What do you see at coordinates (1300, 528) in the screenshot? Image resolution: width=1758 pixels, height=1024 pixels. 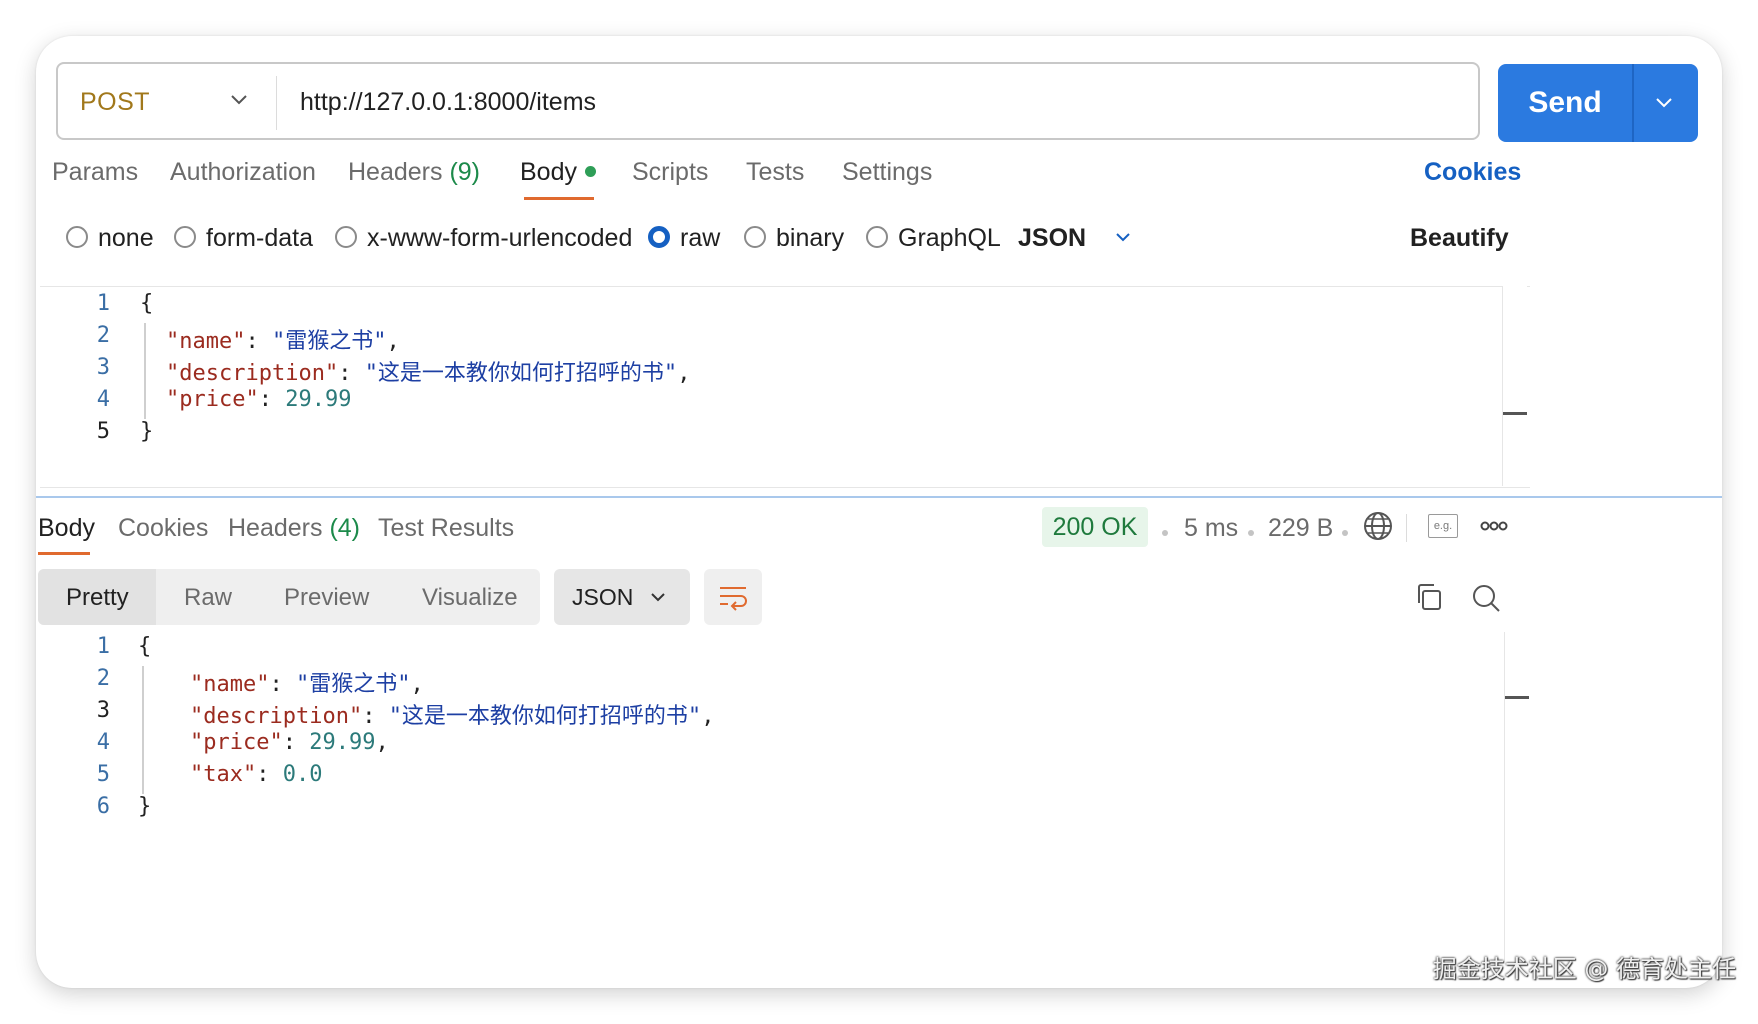 I see `response-size: 229 B` at bounding box center [1300, 528].